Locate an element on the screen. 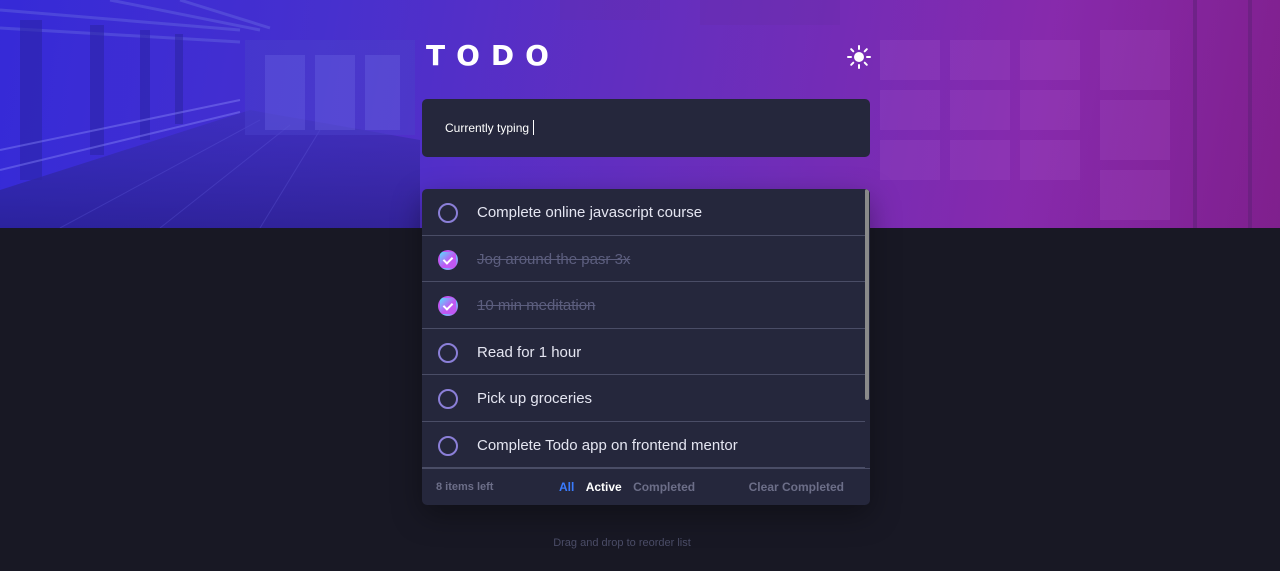 The image size is (1280, 571). new-todo-field: Currently typing is located at coordinates (646, 128).